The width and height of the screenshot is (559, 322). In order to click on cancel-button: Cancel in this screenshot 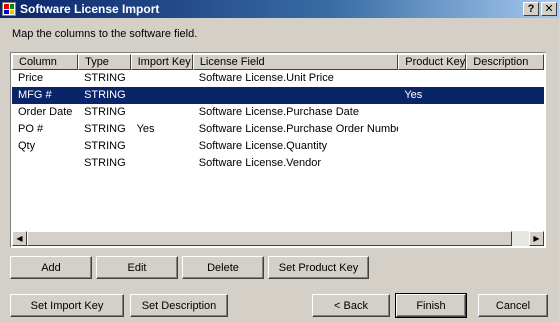, I will do `click(513, 305)`.